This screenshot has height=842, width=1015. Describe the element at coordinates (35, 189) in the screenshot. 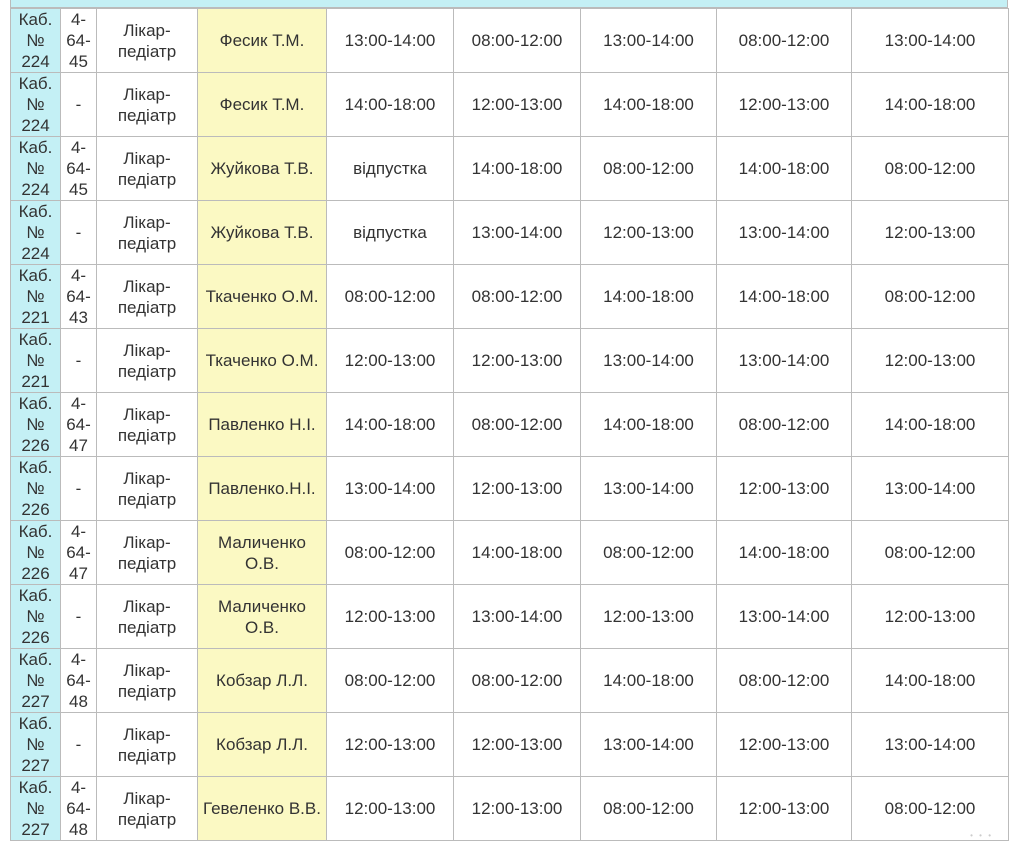

I see `cabinet-cell-line: 224` at that location.